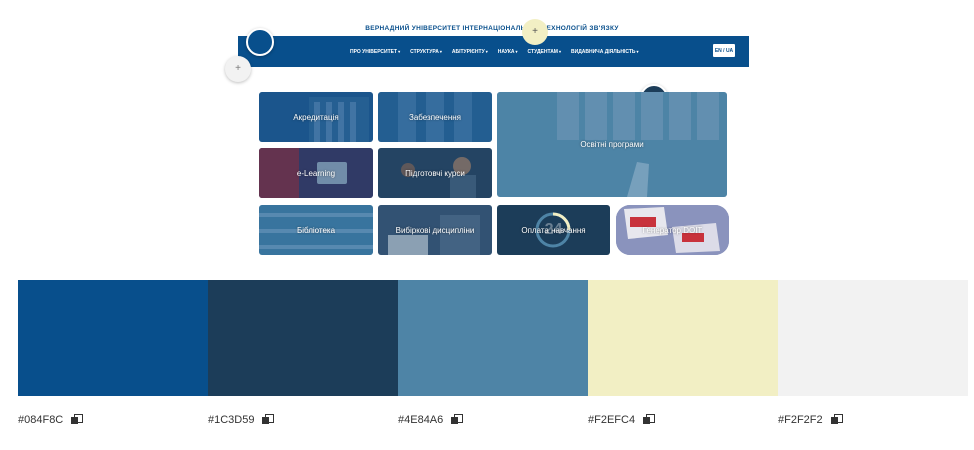 The width and height of the screenshot is (974, 450). I want to click on tile-library: Бібліотека, so click(316, 230).